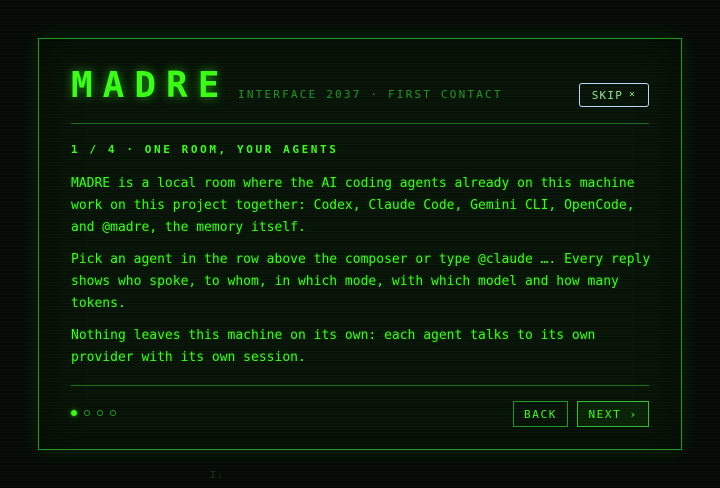 The height and width of the screenshot is (488, 720). I want to click on step-title: 1 / 4 · ONE ROOM, YOUR AGENTS, so click(205, 149).